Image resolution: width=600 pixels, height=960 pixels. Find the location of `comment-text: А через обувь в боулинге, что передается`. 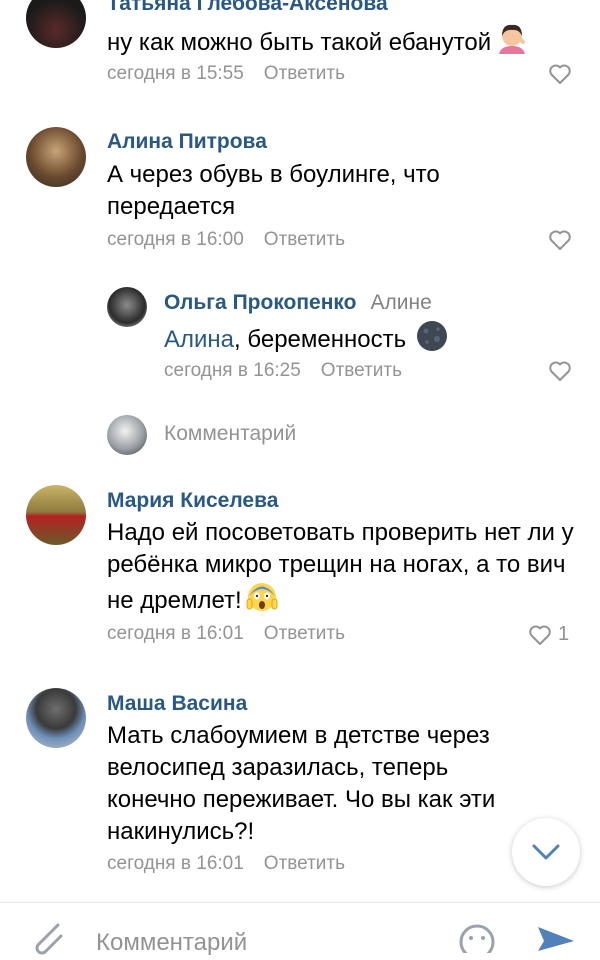

comment-text: А через обувь в боулинге, что передается is located at coordinates (273, 190).